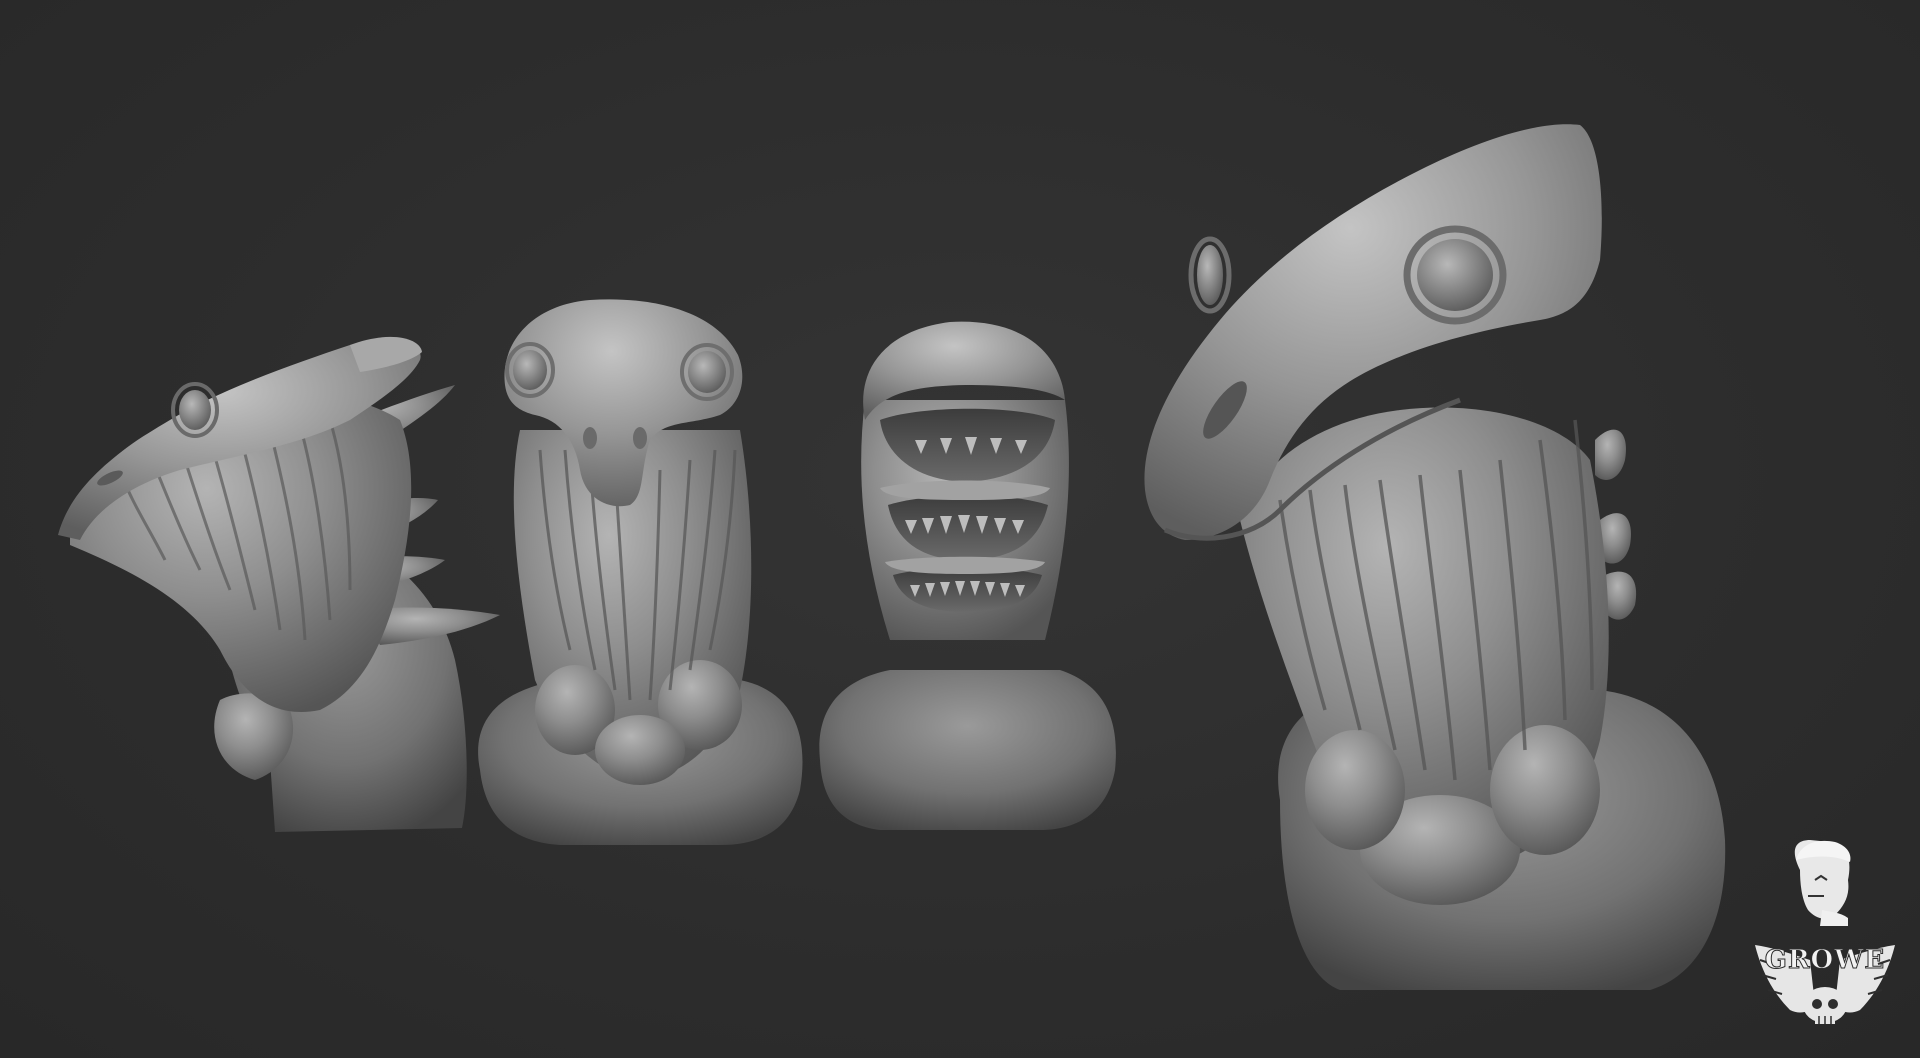  I want to click on closeup-throat-sac-right, so click(1545, 790).